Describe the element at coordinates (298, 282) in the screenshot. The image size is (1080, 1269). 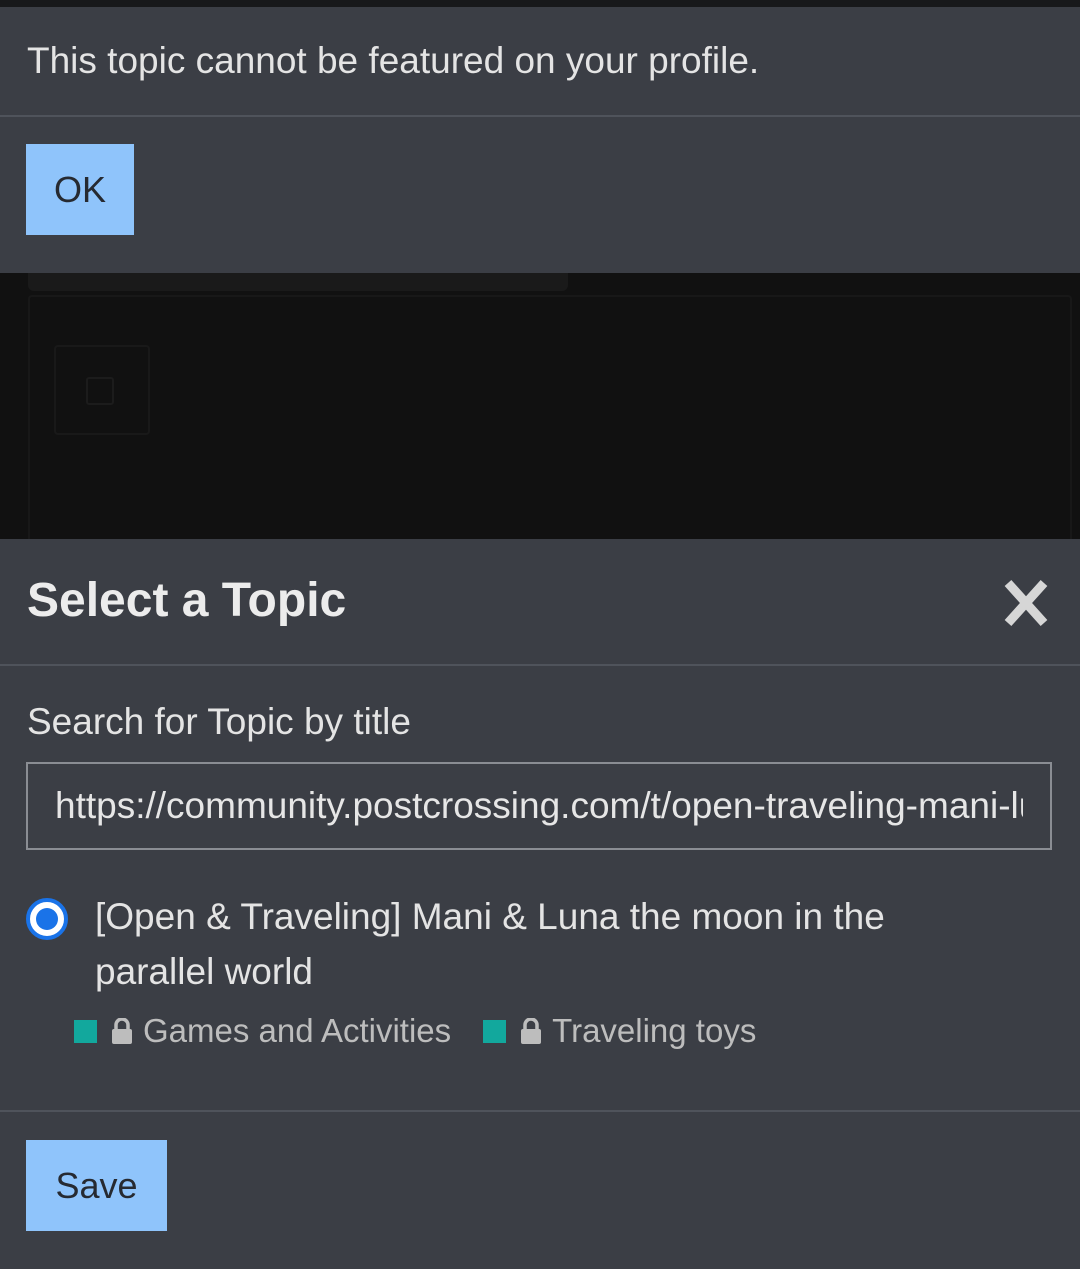
I see `obscured-content` at that location.